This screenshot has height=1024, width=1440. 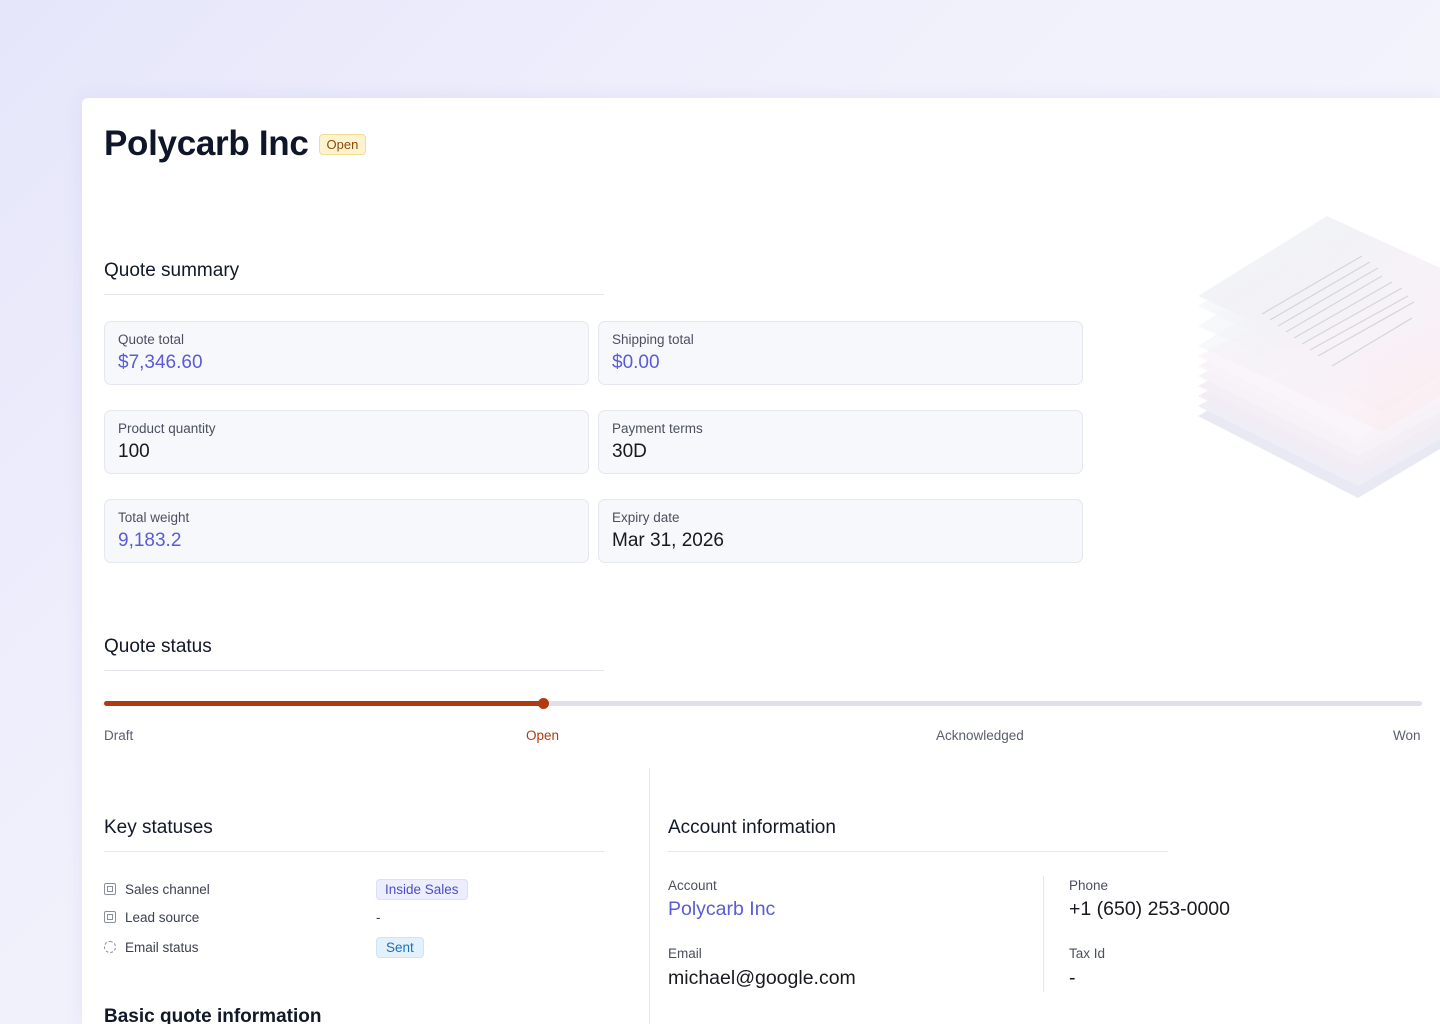 What do you see at coordinates (162, 917) in the screenshot?
I see `field-label: Lead source` at bounding box center [162, 917].